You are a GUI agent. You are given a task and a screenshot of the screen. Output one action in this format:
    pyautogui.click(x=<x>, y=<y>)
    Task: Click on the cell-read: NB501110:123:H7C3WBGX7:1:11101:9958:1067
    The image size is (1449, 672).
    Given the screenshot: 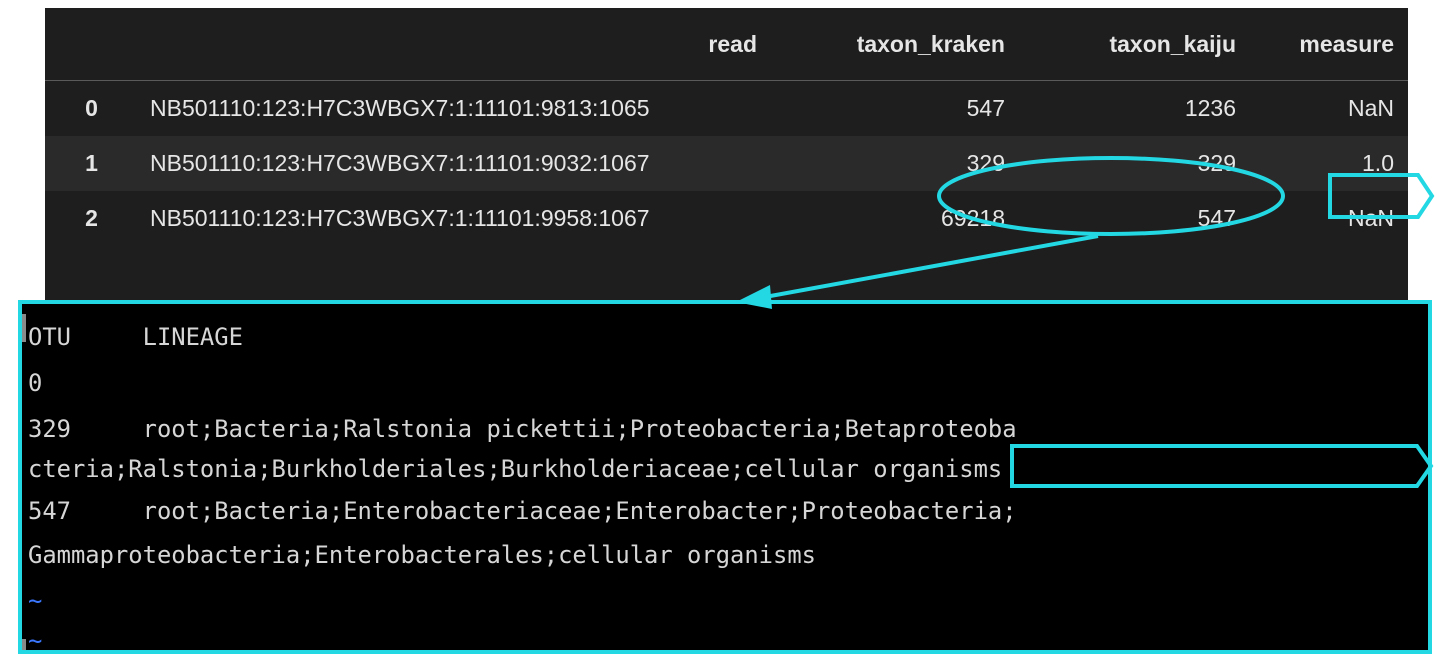 What is the action you would take?
    pyautogui.click(x=400, y=218)
    